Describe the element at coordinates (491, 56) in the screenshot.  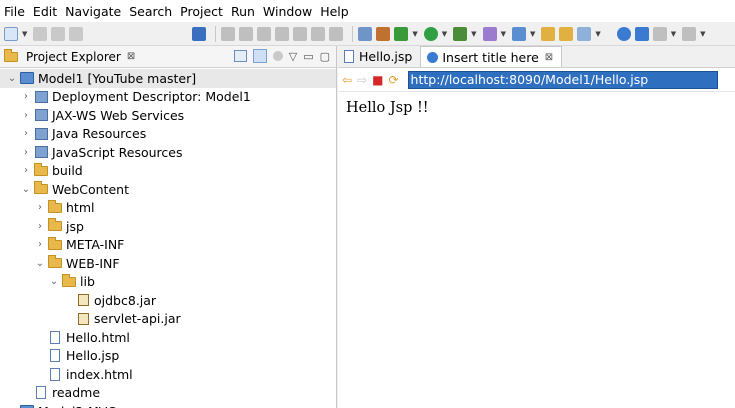
I see `editor-tab: Insert title here ⊠` at that location.